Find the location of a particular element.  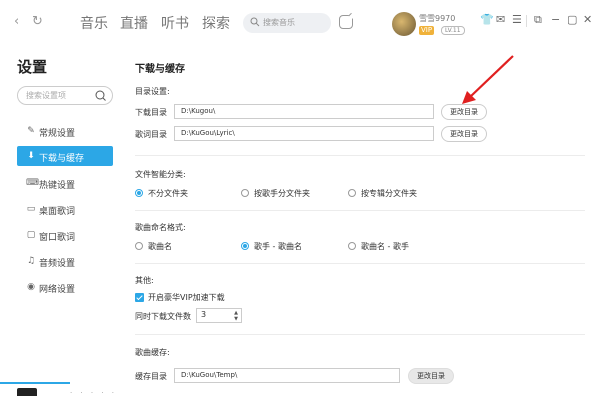

settings-search-input: 搜索设置项 is located at coordinates (65, 95).